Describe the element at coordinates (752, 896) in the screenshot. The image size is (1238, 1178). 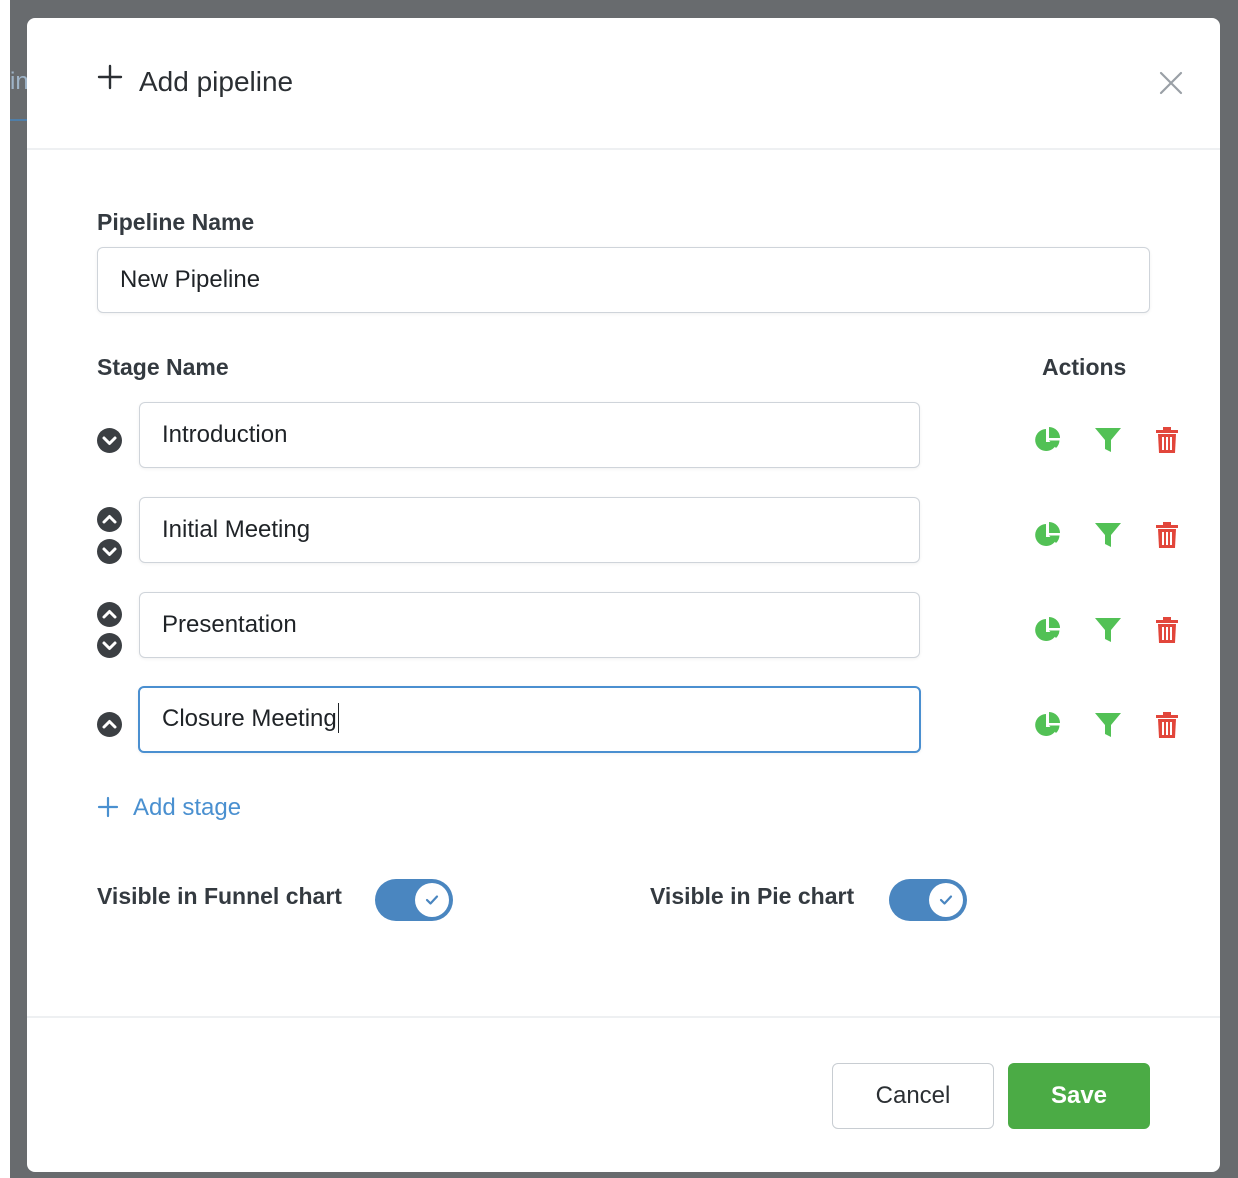
I see `pie-toggle-label: Visible in Pie chart` at that location.